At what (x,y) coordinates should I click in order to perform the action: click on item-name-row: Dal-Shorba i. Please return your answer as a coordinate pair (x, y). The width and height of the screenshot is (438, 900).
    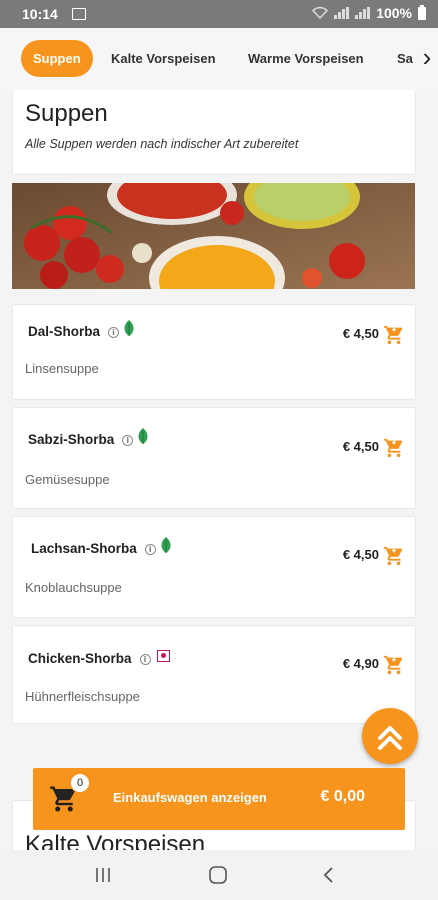
    Looking at the image, I should click on (81, 330).